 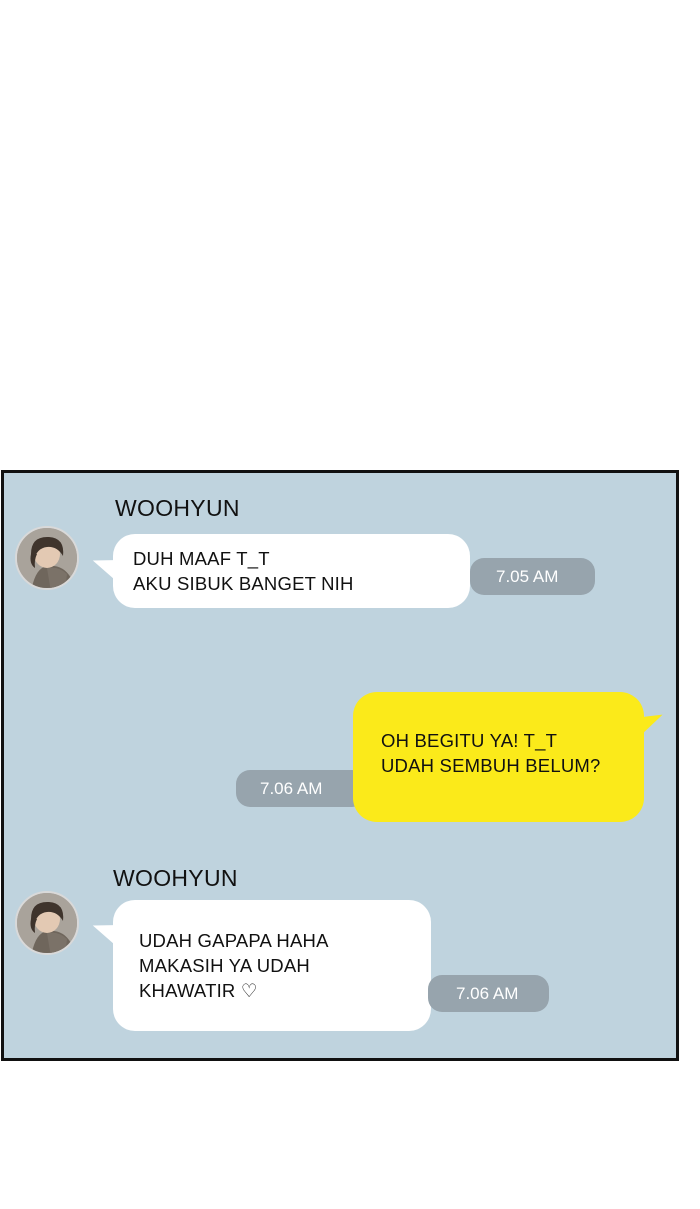 I want to click on message-text: MAKASIH YA UDAH, so click(x=224, y=965).